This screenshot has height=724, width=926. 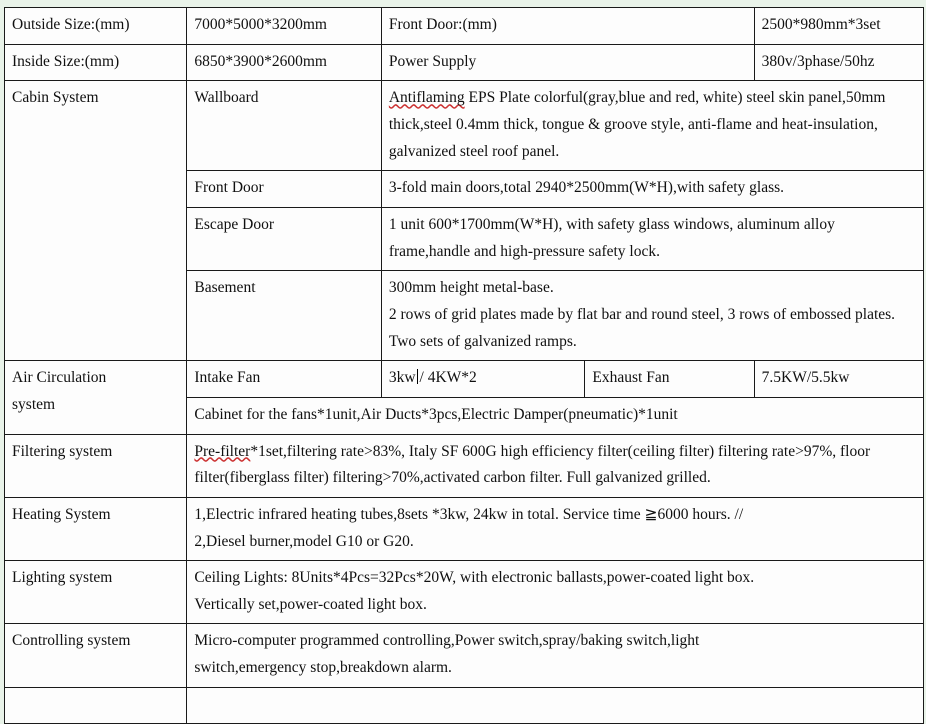 What do you see at coordinates (669, 379) in the screenshot?
I see `cell-exhaust-fan-label: Exhaust Fan` at bounding box center [669, 379].